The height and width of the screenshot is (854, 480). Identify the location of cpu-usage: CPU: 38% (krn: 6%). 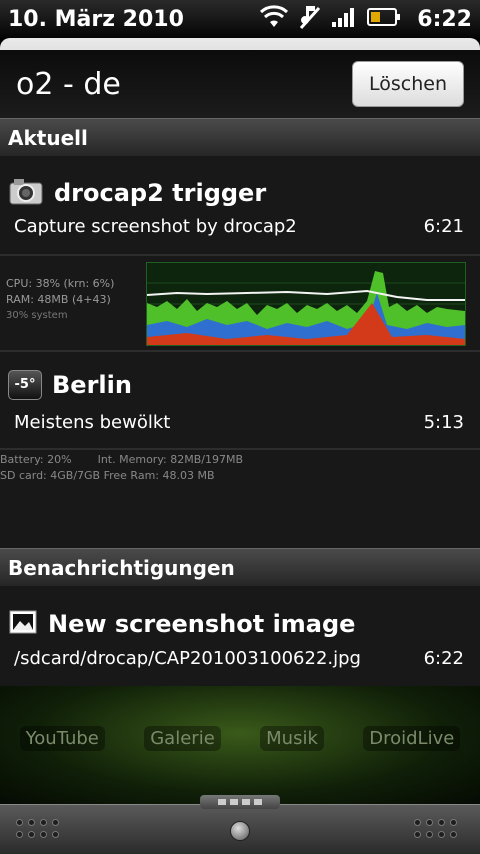
(60, 283).